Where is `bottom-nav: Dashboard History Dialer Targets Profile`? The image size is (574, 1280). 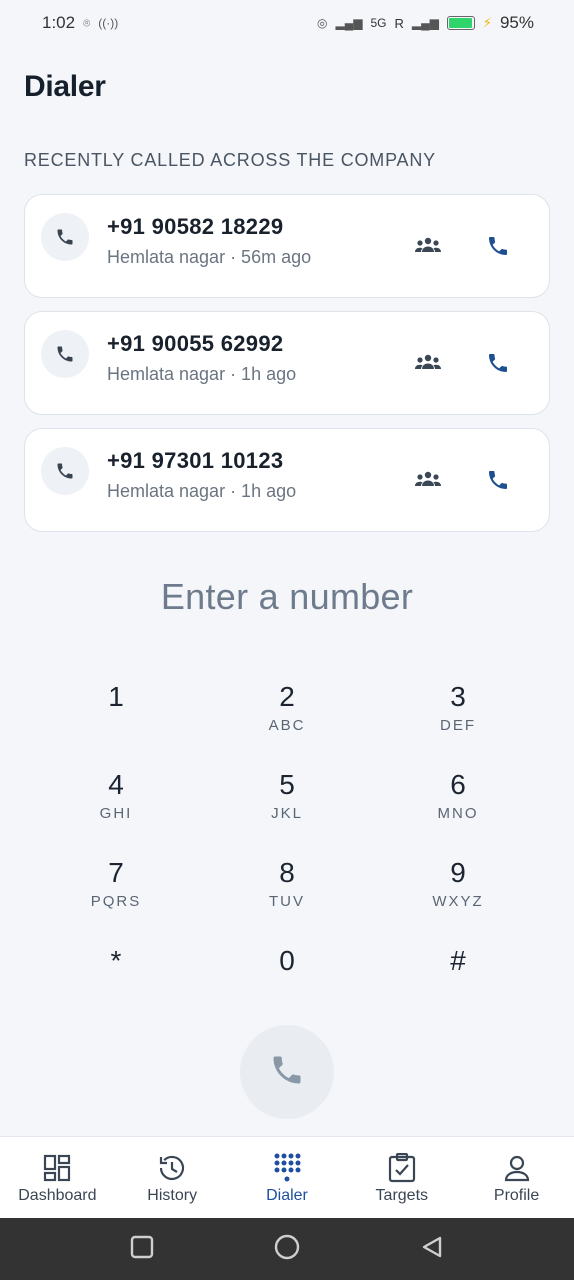
bottom-nav: Dashboard History Dialer Targets Profile is located at coordinates (287, 1177).